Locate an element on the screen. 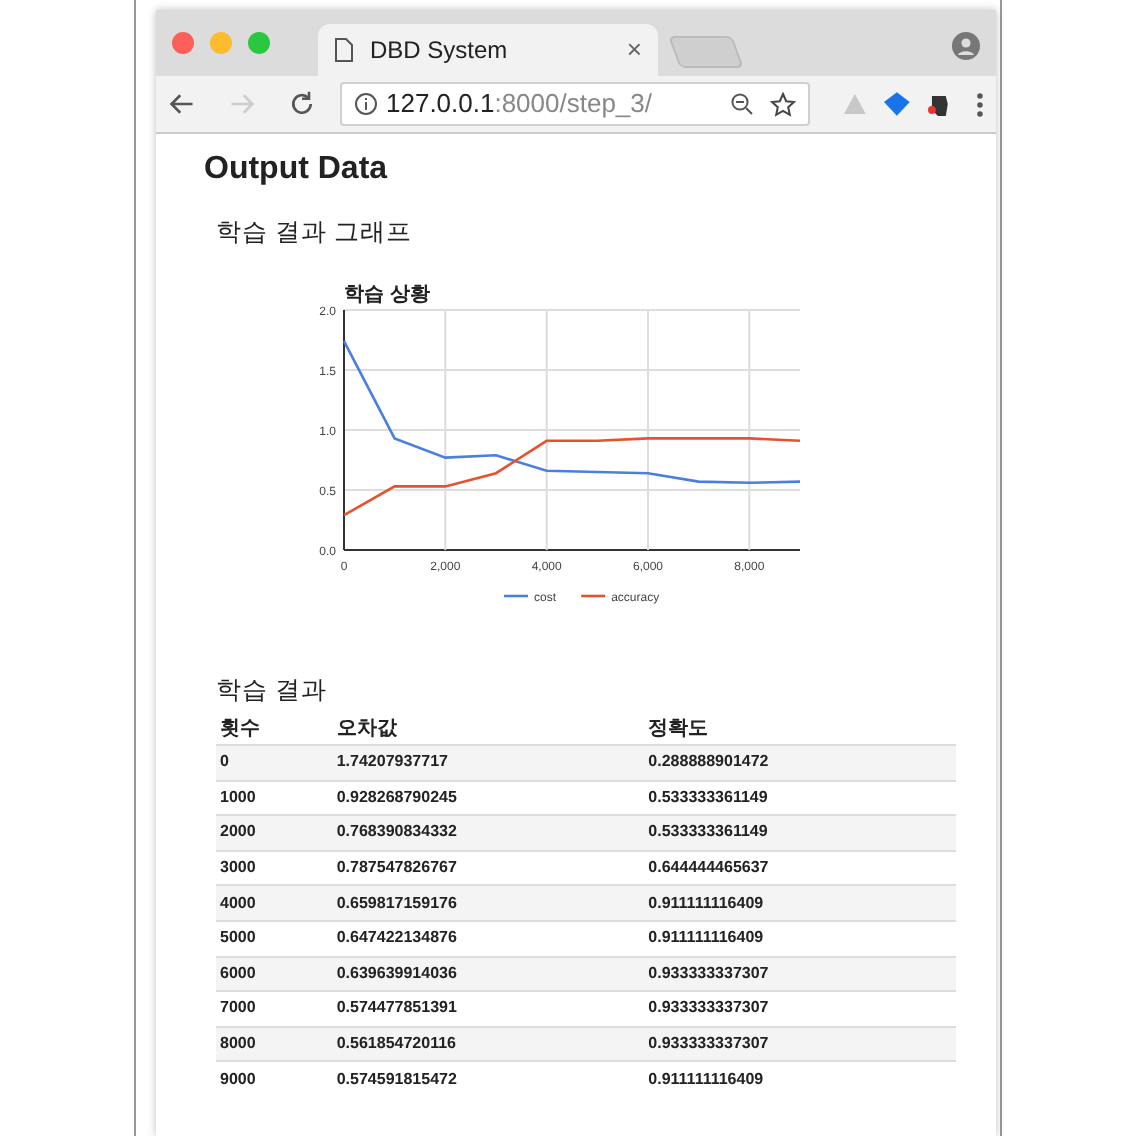 The width and height of the screenshot is (1136, 1136). table-cell: 0.574591815472 is located at coordinates (488, 1079).